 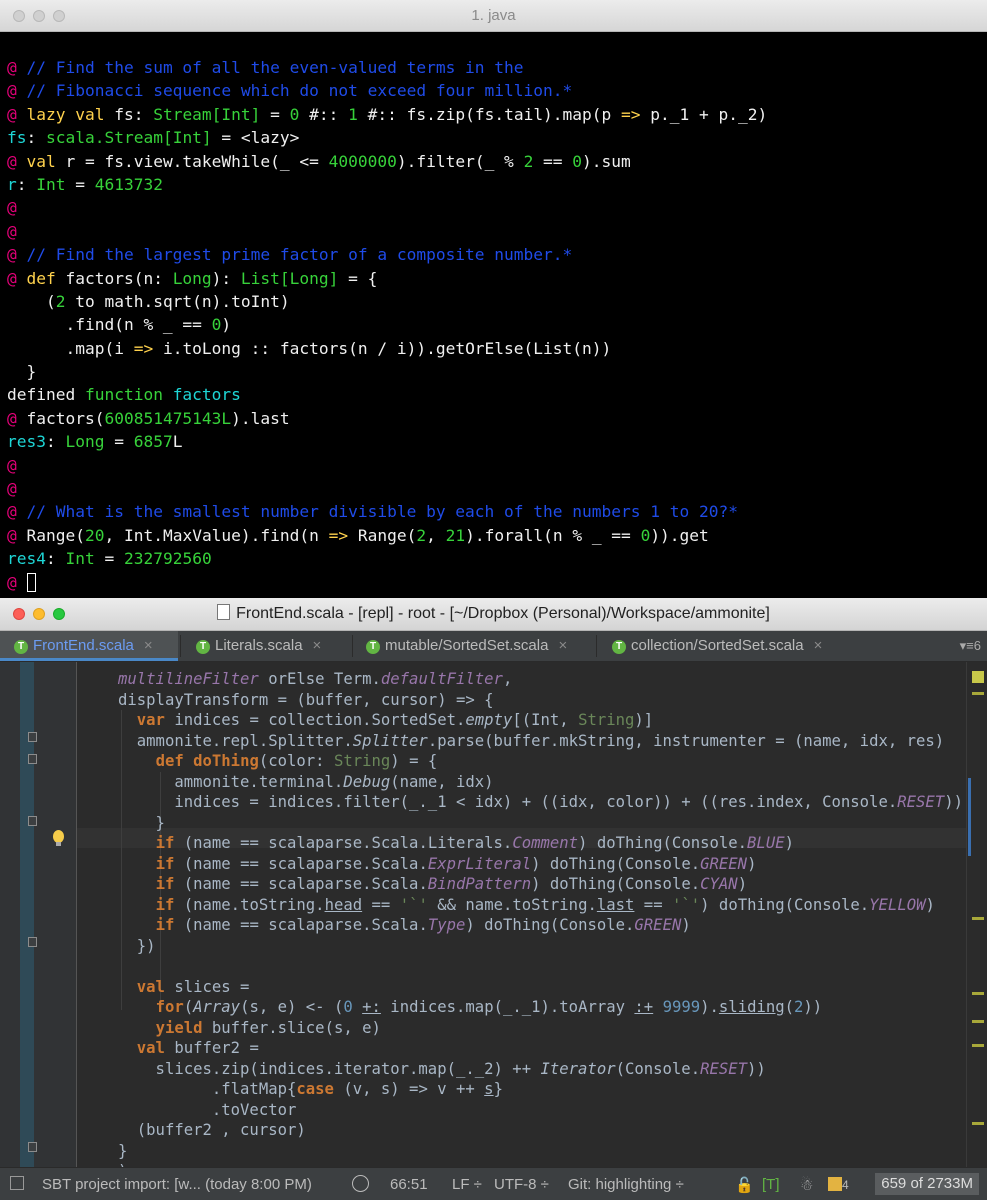 What do you see at coordinates (704, 114) in the screenshot?
I see `terminal-text: p._1 + p._2)` at bounding box center [704, 114].